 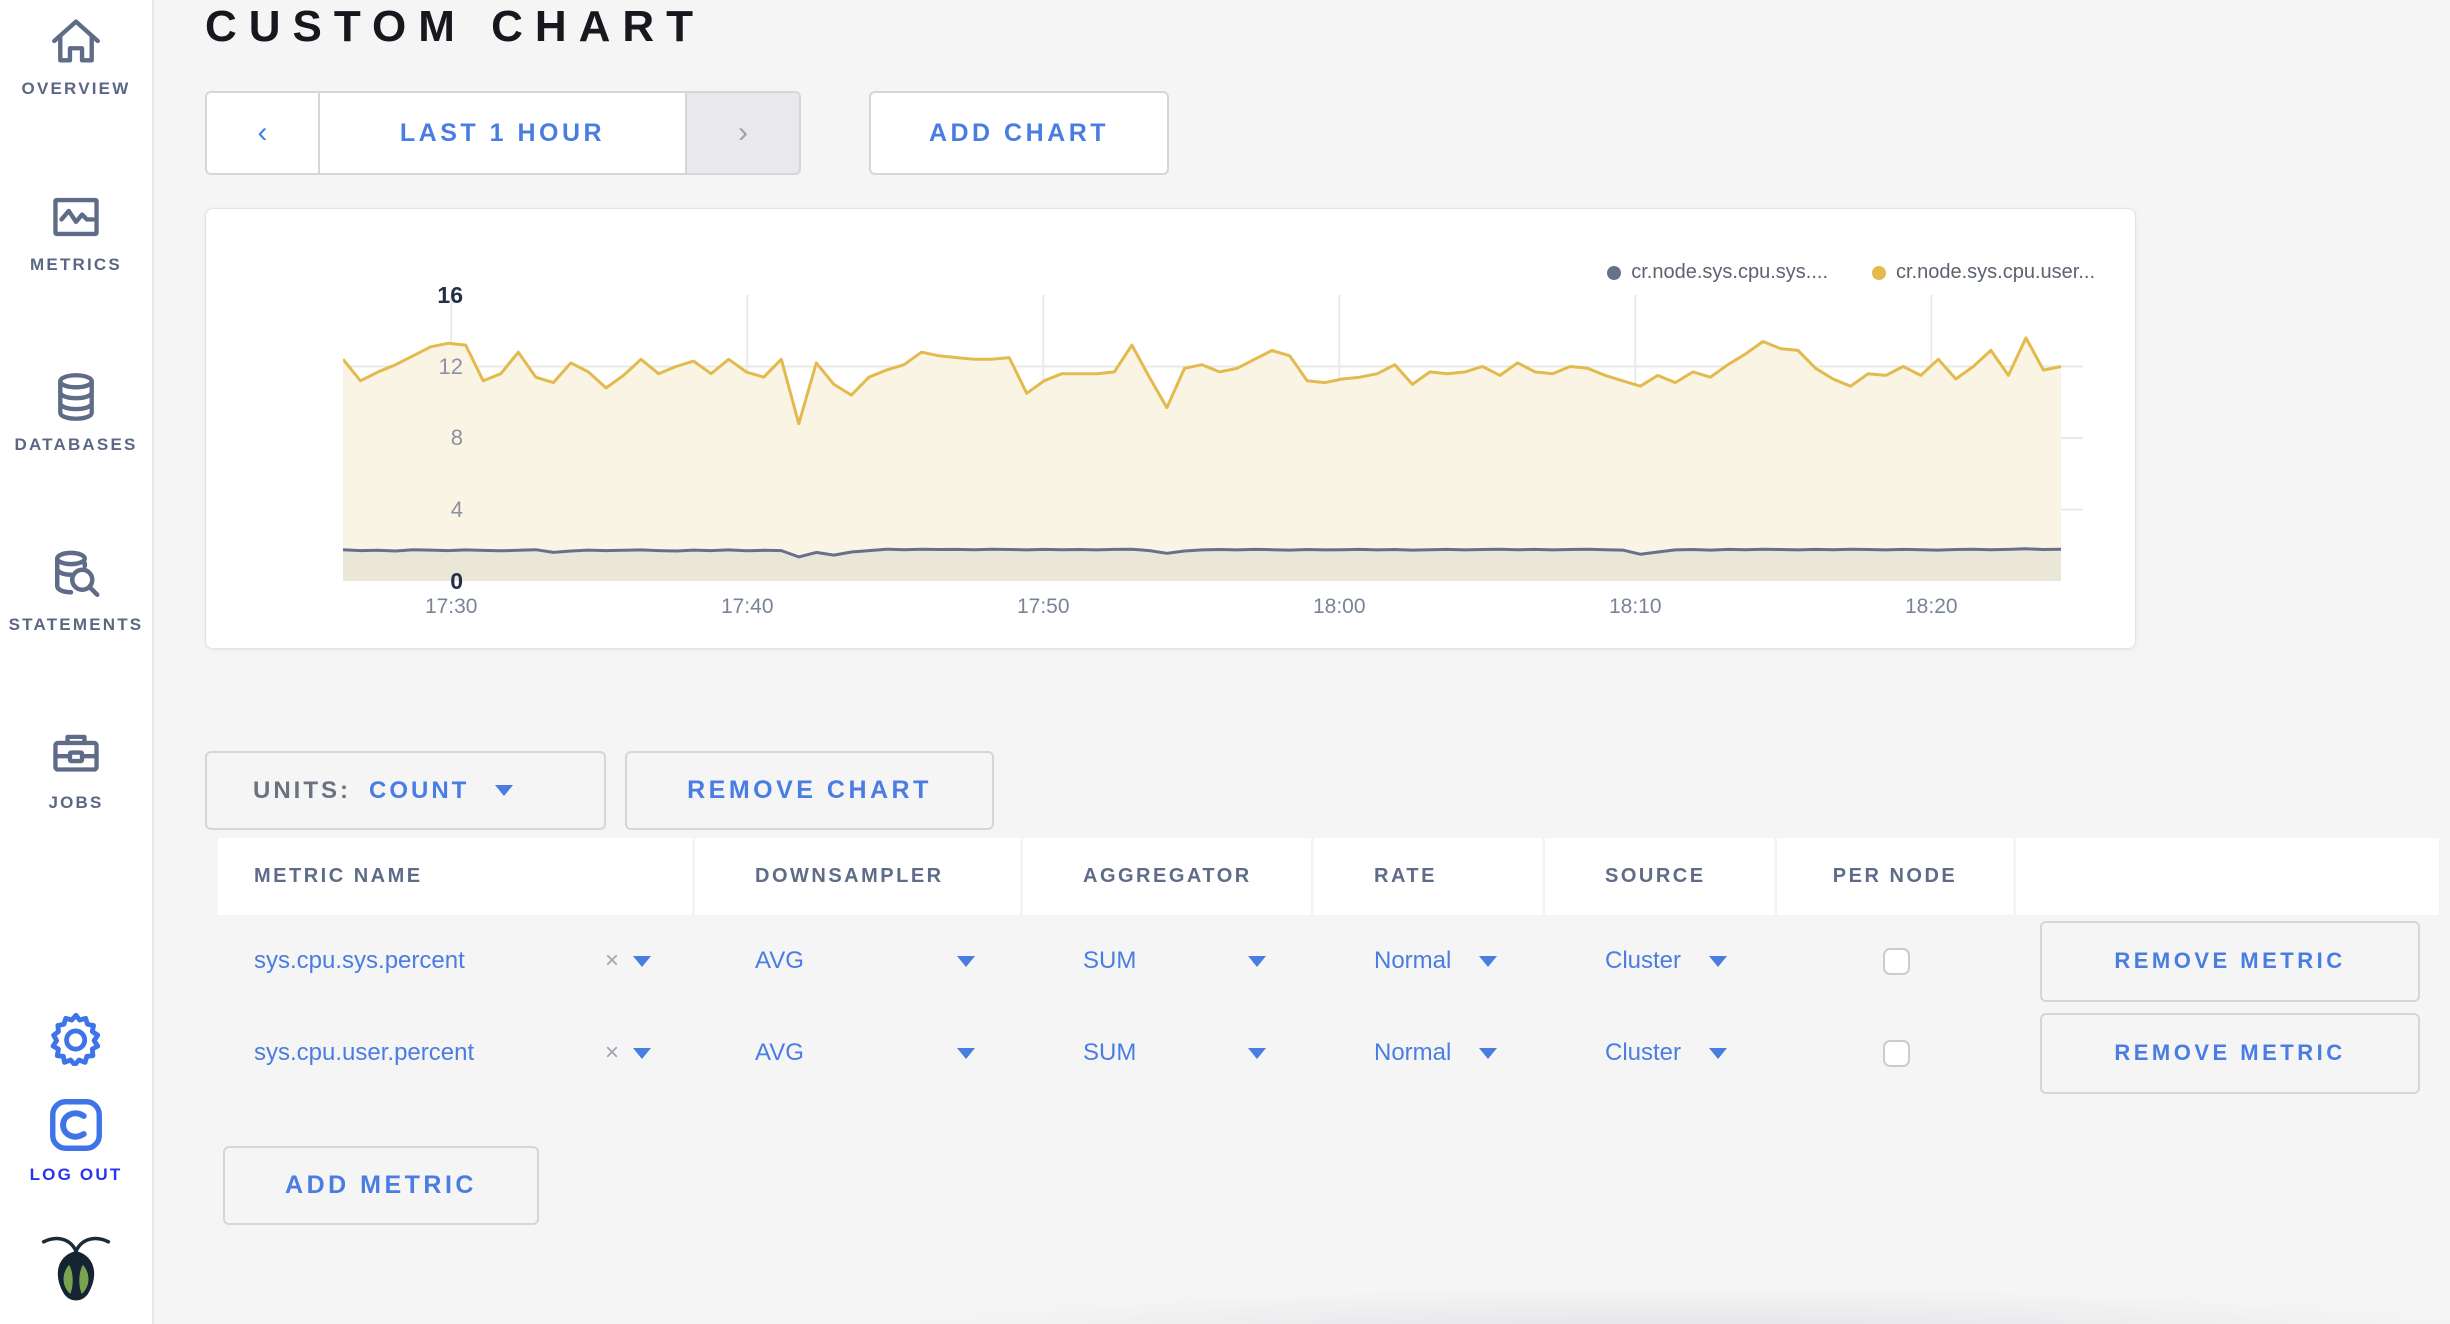 I want to click on sidebar-item-jobs: JOBS, so click(x=76, y=769).